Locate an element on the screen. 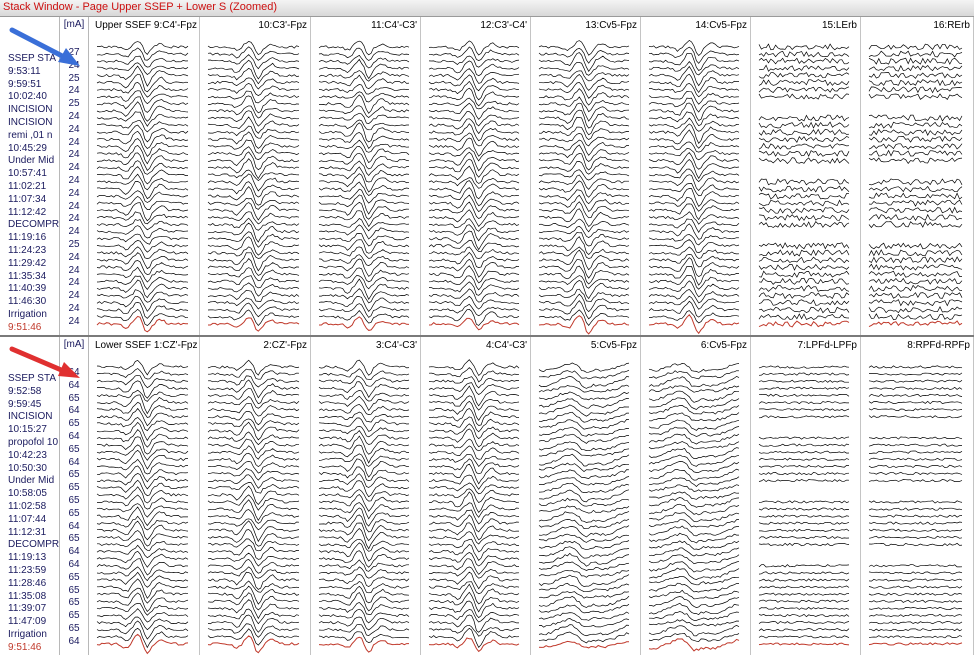 The image size is (974, 655). upper-arrow-annotation is located at coordinates (44, 202).